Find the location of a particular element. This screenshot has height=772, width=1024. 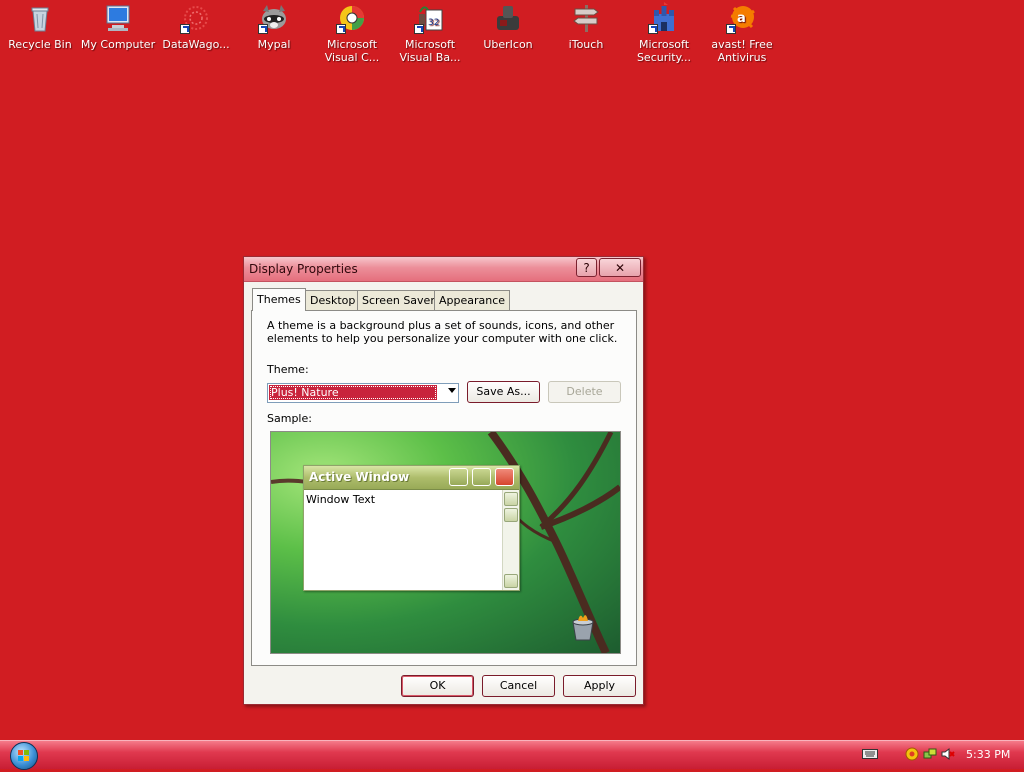

visual-c-icon is located at coordinates (352, 18).